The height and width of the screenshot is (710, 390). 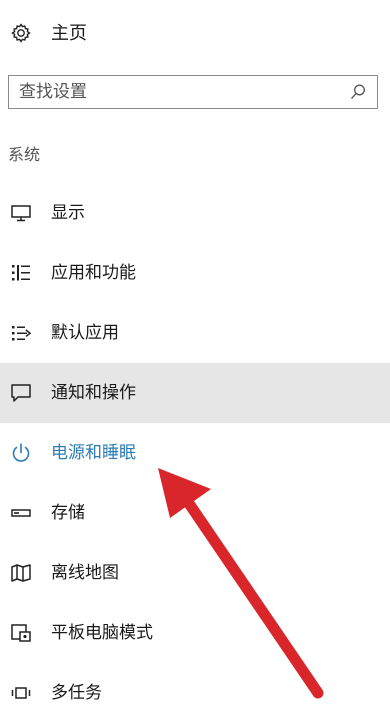 I want to click on sidebar-item-label: 多任务, so click(x=76, y=693).